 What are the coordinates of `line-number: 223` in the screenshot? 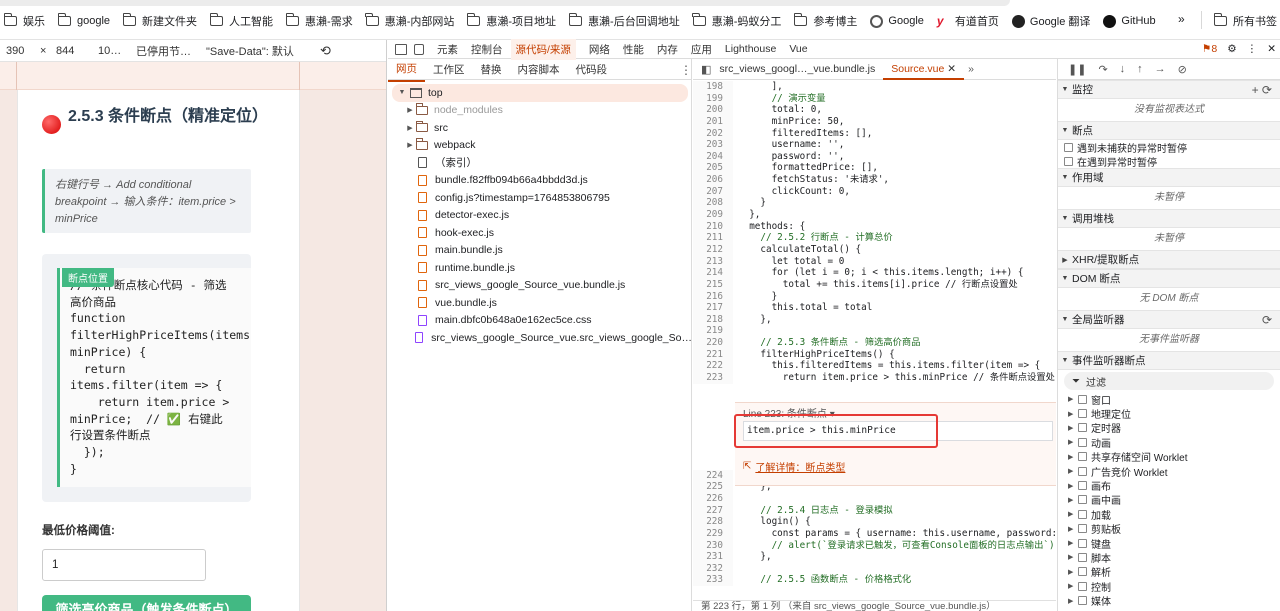 It's located at (713, 378).